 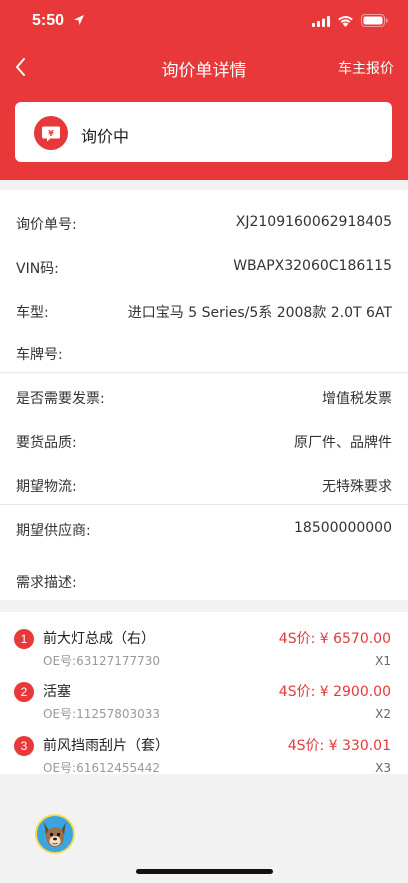 I want to click on vehicle-model-label: 车型:, so click(x=32, y=313).